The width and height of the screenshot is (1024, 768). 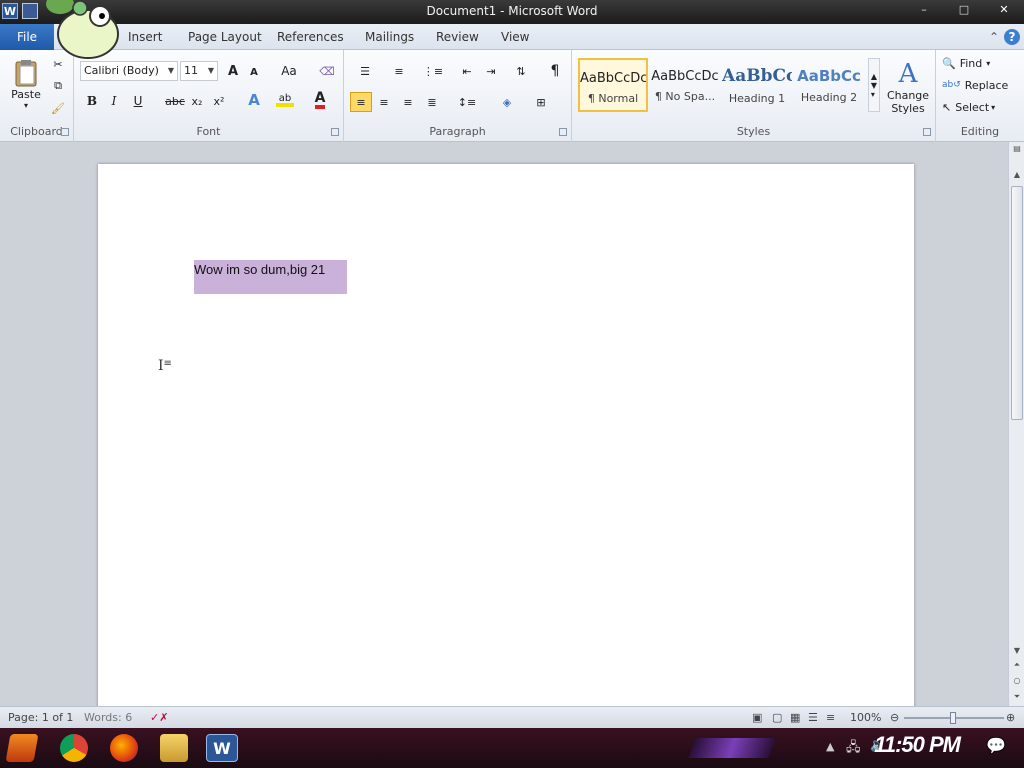 I want to click on shading-icon: ◈, so click(x=507, y=102).